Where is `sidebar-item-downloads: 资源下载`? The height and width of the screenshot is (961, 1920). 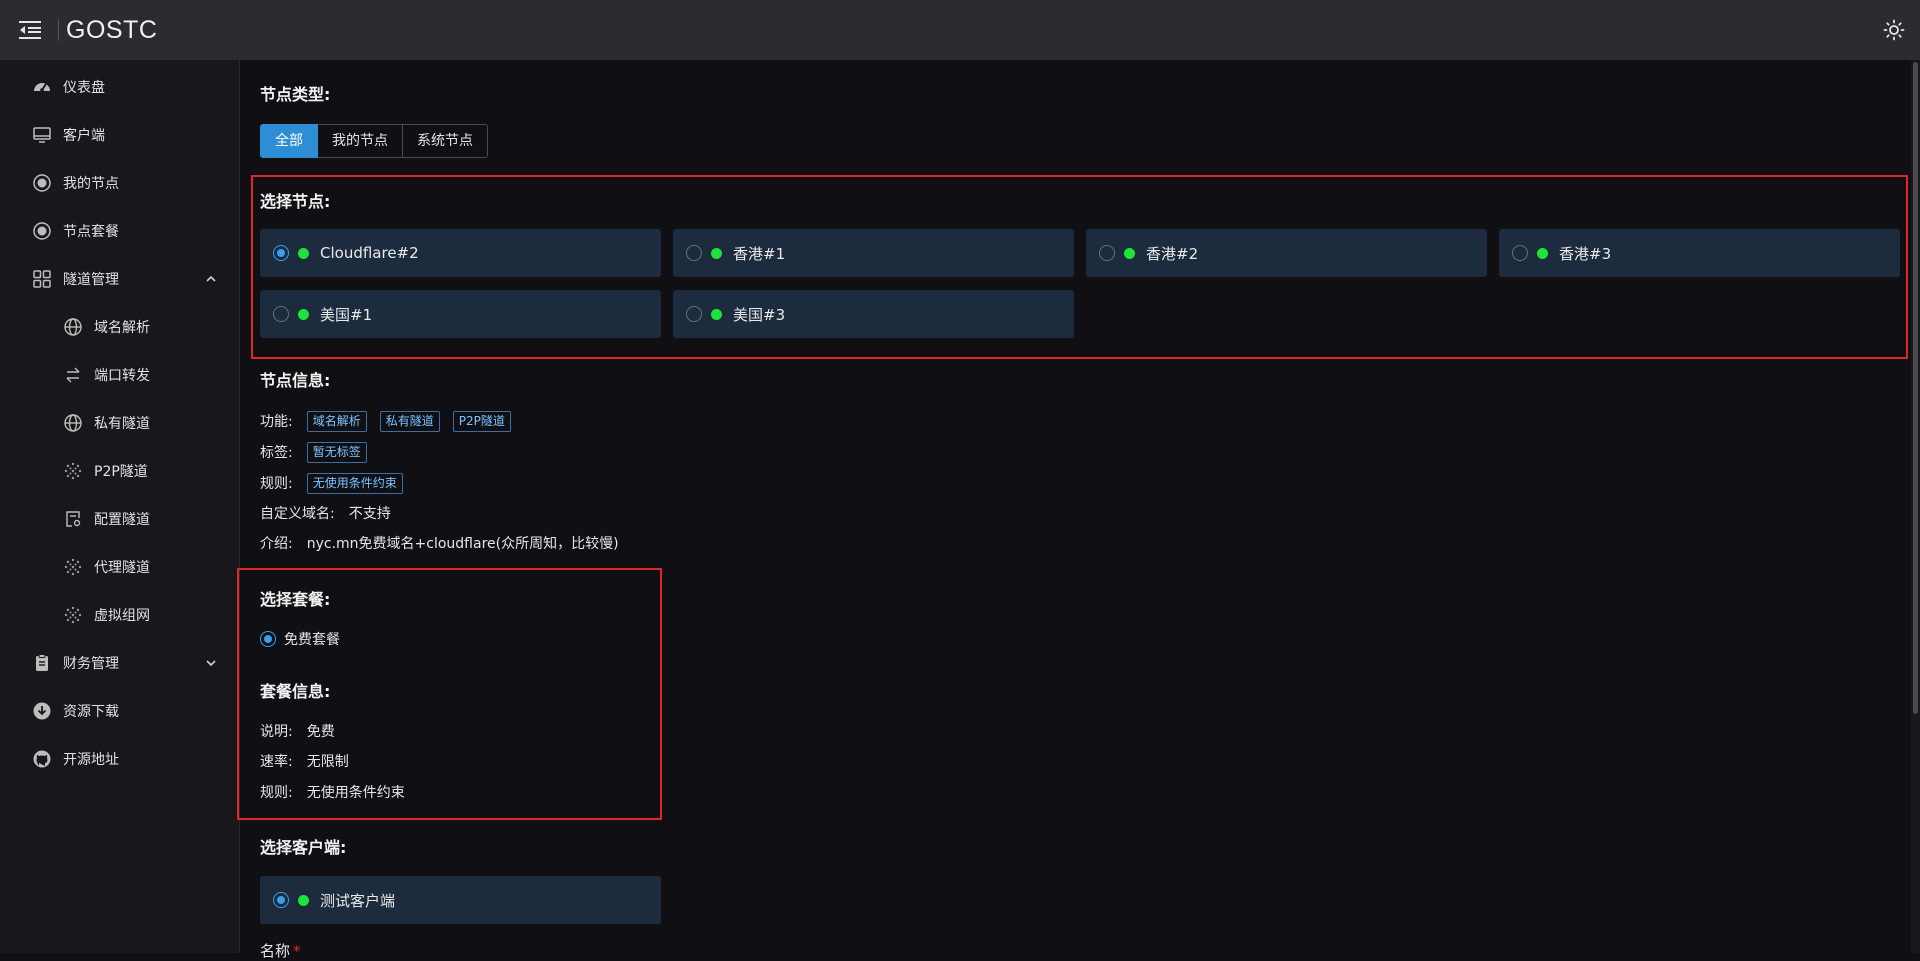
sidebar-item-downloads: 资源下载 is located at coordinates (119, 711).